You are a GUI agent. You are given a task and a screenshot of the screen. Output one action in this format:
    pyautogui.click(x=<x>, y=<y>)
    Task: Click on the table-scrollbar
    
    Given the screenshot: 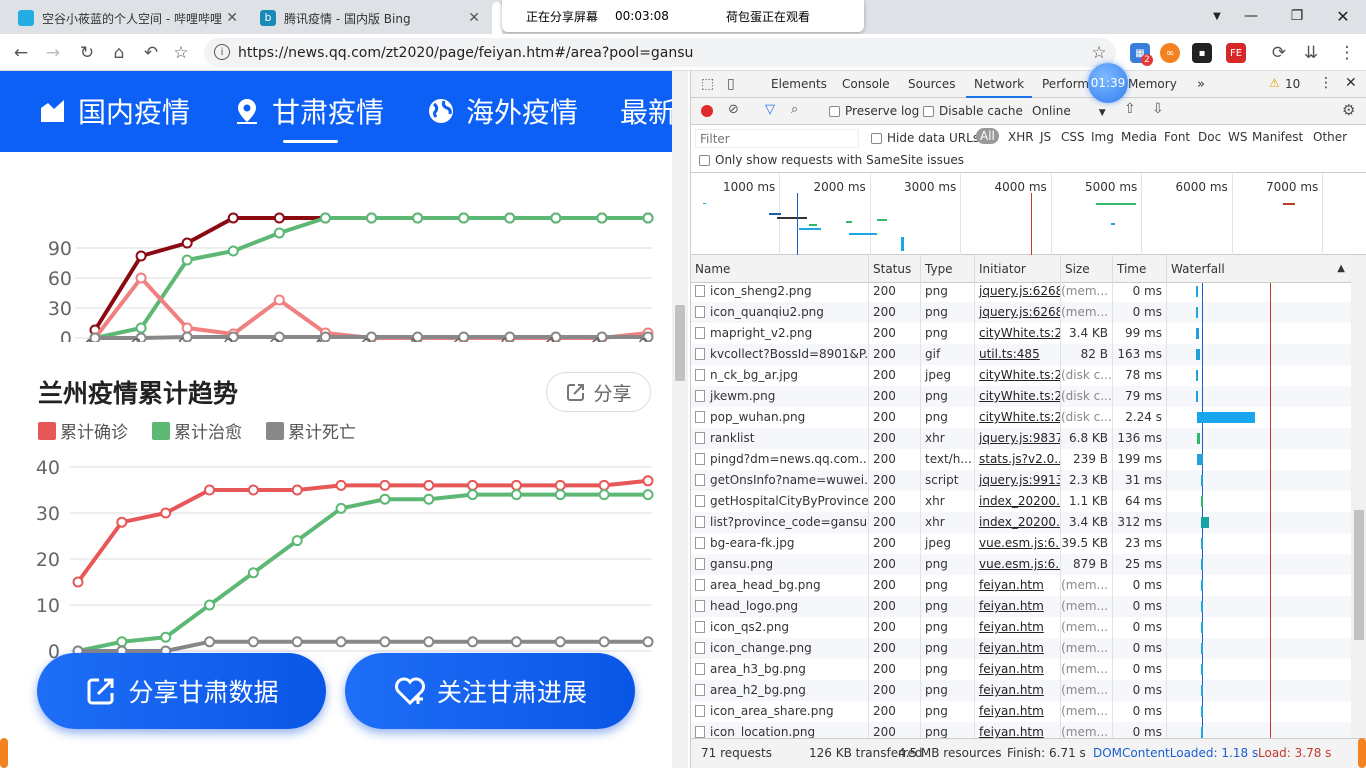 What is the action you would take?
    pyautogui.click(x=1358, y=496)
    